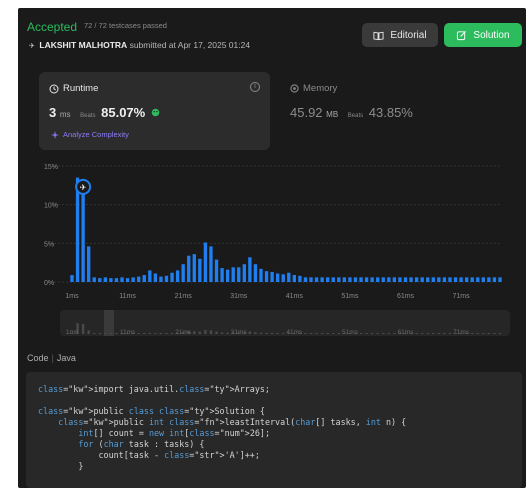  Describe the element at coordinates (73, 88) in the screenshot. I see `runtime-title: Runtime` at that location.